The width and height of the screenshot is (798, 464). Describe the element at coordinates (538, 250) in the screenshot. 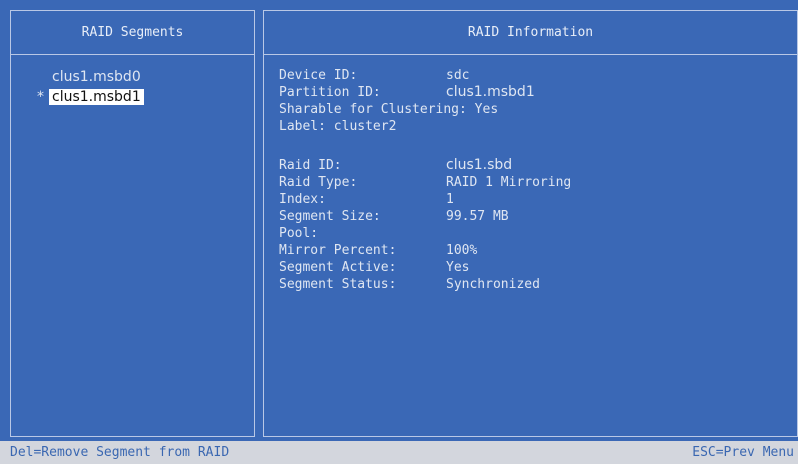

I see `info-row-mirror-percent: Mirror Percent: 100%` at that location.